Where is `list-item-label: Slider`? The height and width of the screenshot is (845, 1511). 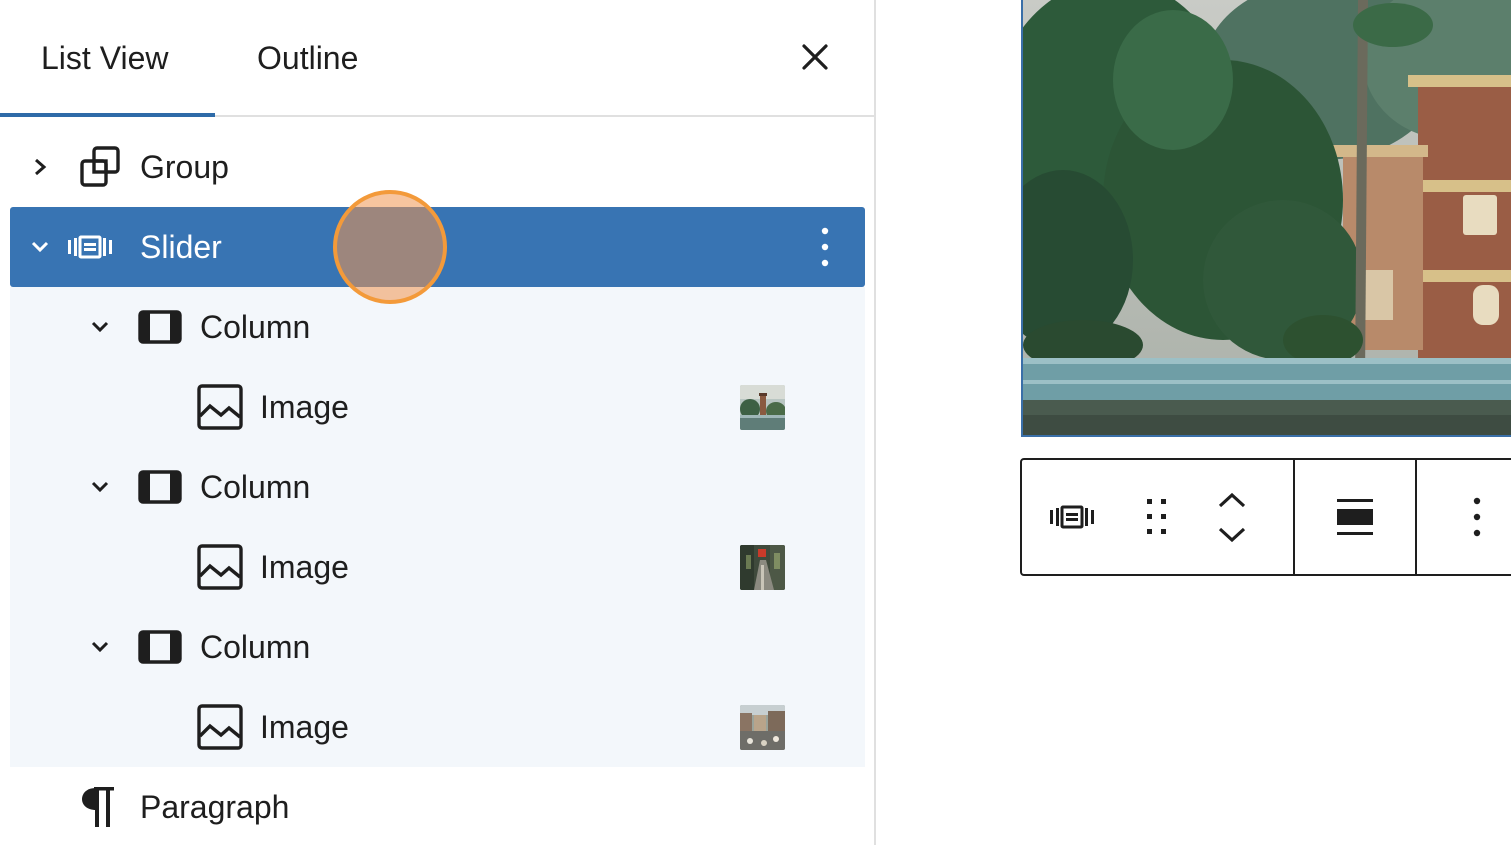
list-item-label: Slider is located at coordinates (181, 246).